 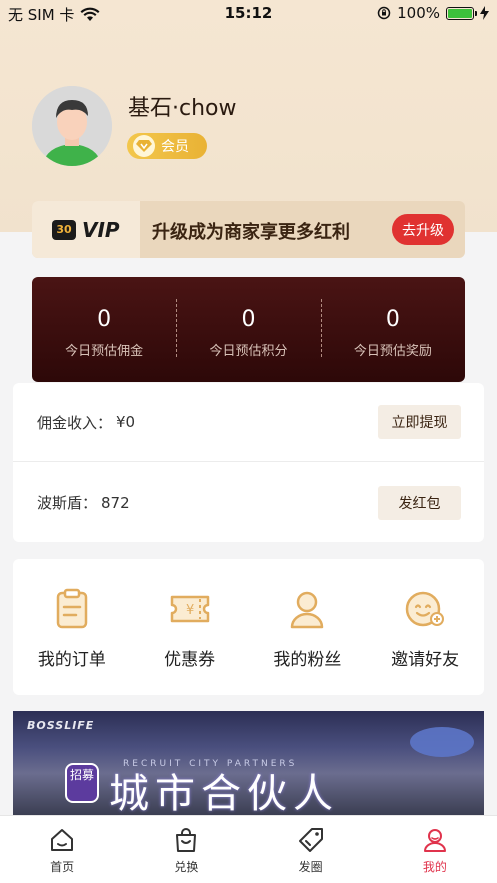 What do you see at coordinates (175, 147) in the screenshot?
I see `member-badge-label: 会员` at bounding box center [175, 147].